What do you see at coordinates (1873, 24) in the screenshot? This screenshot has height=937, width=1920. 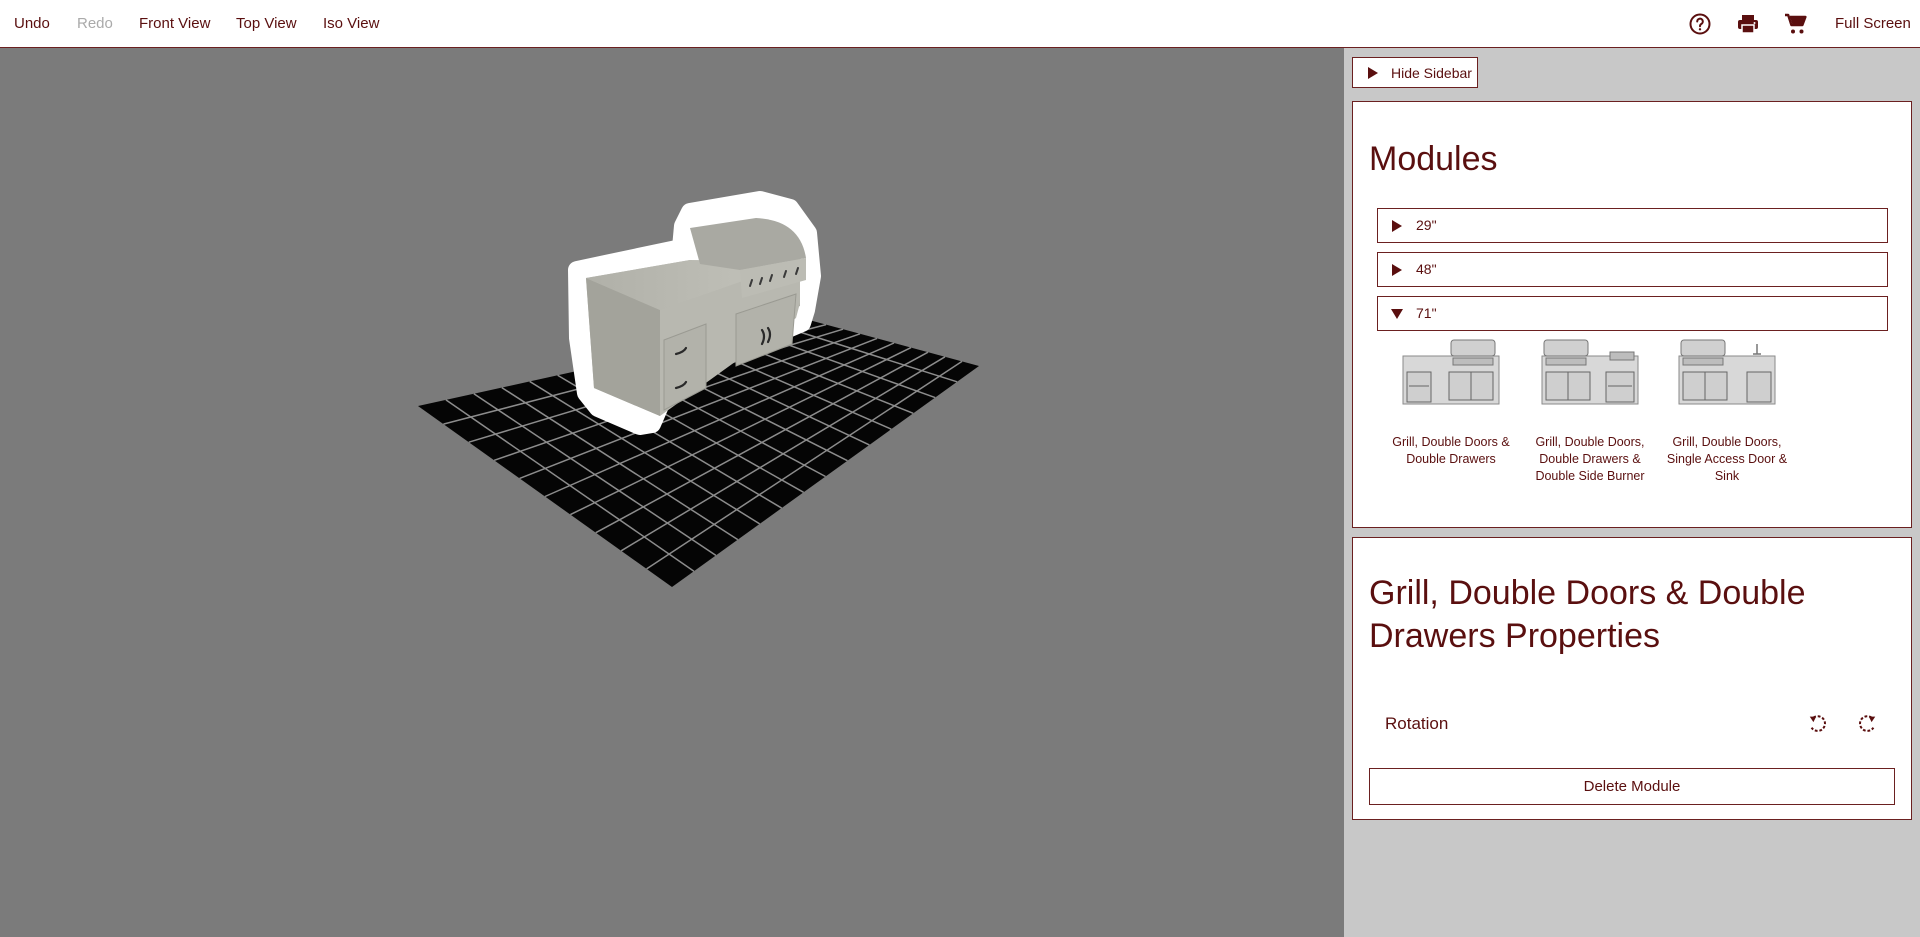 I see `full-screen-button: Full Screen` at bounding box center [1873, 24].